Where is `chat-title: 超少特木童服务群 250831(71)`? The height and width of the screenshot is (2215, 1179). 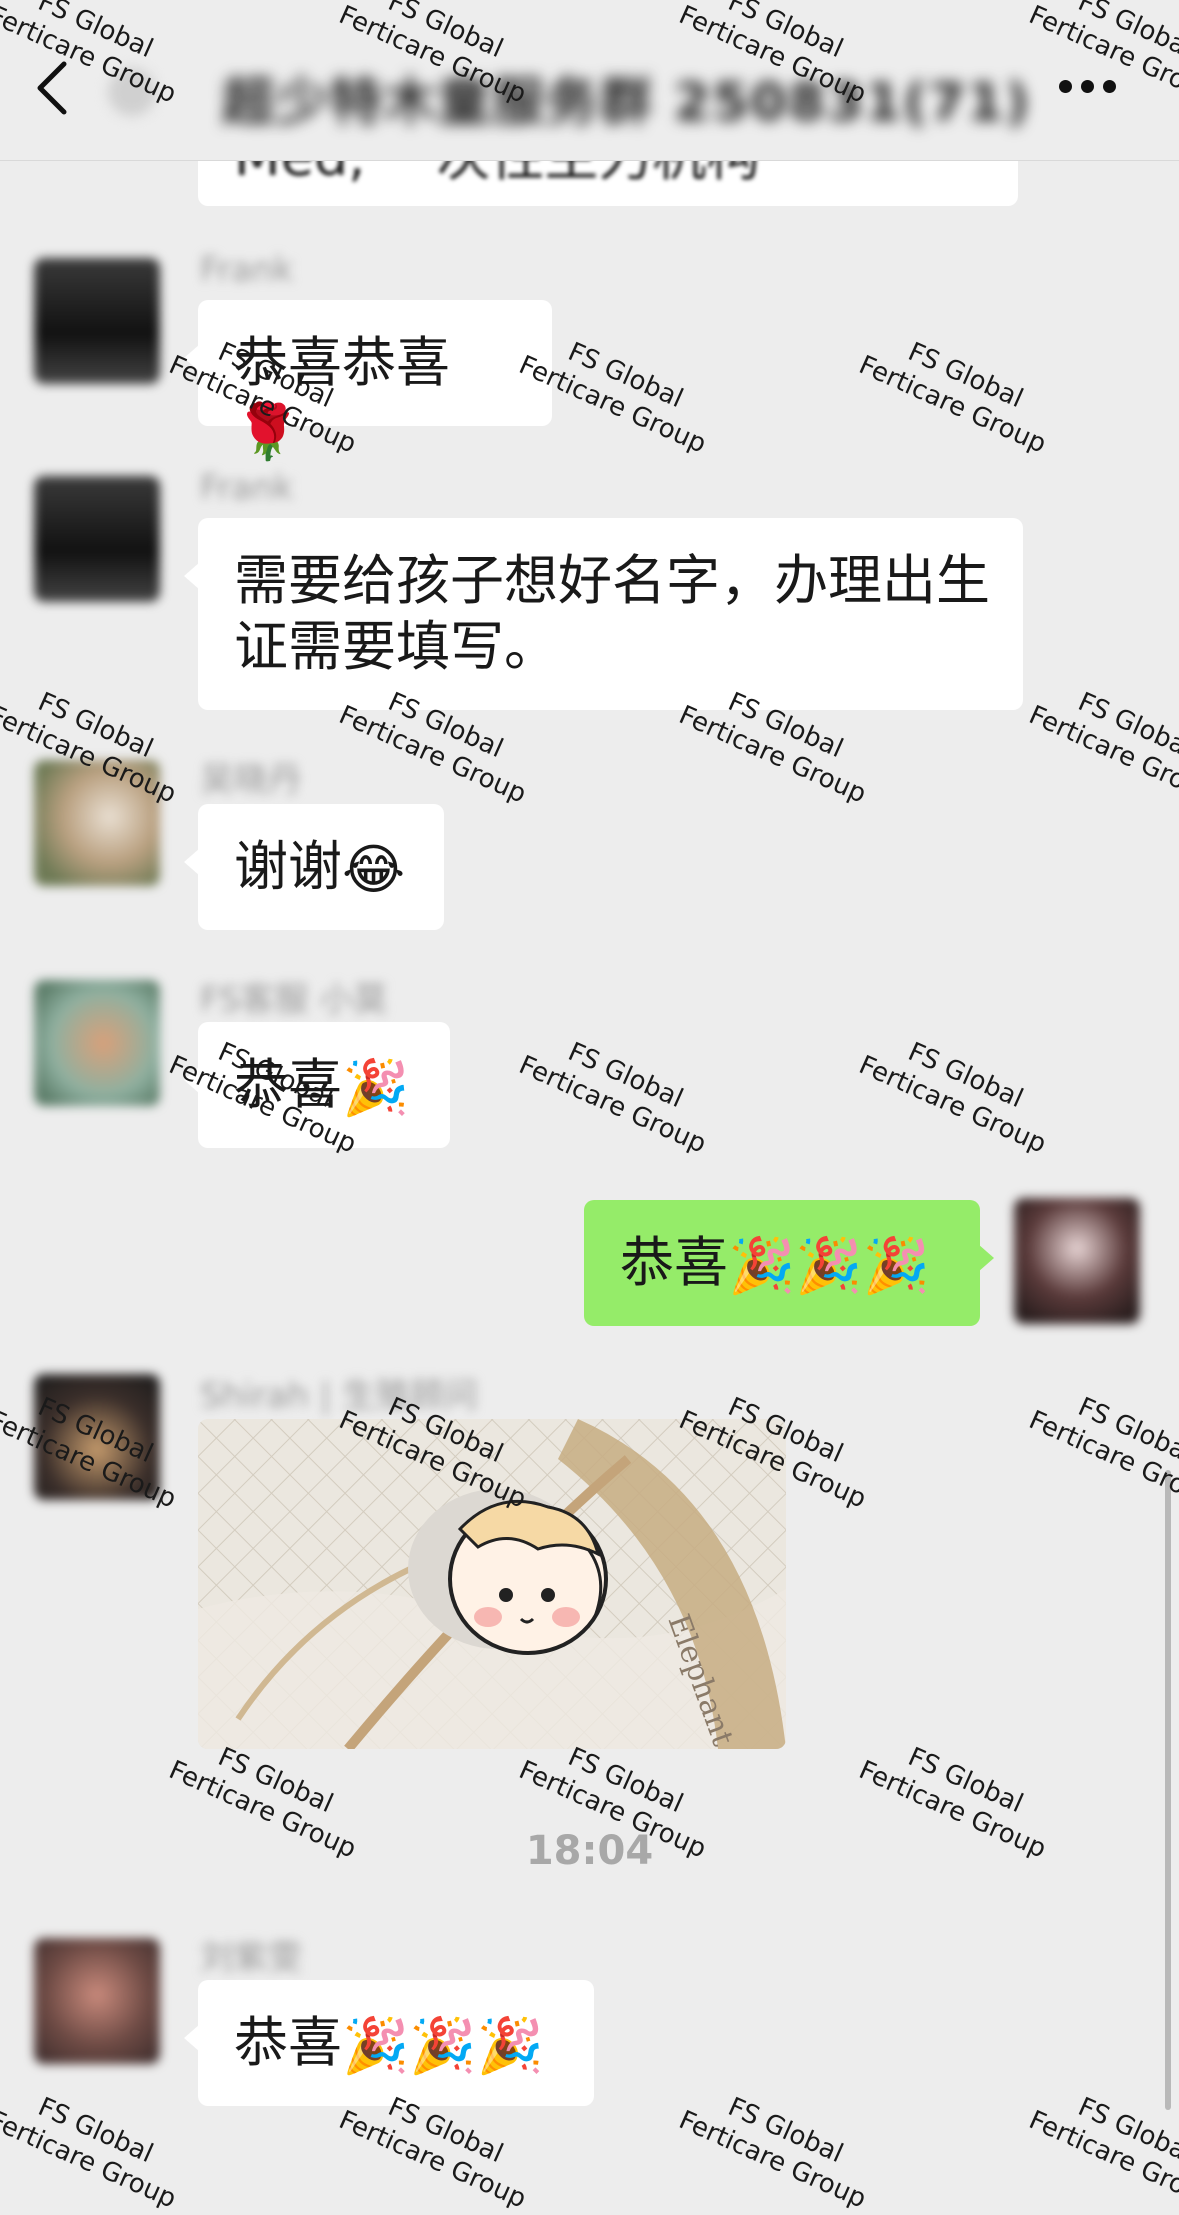 chat-title: 超少特木童服务群 250831(71) is located at coordinates (626, 97).